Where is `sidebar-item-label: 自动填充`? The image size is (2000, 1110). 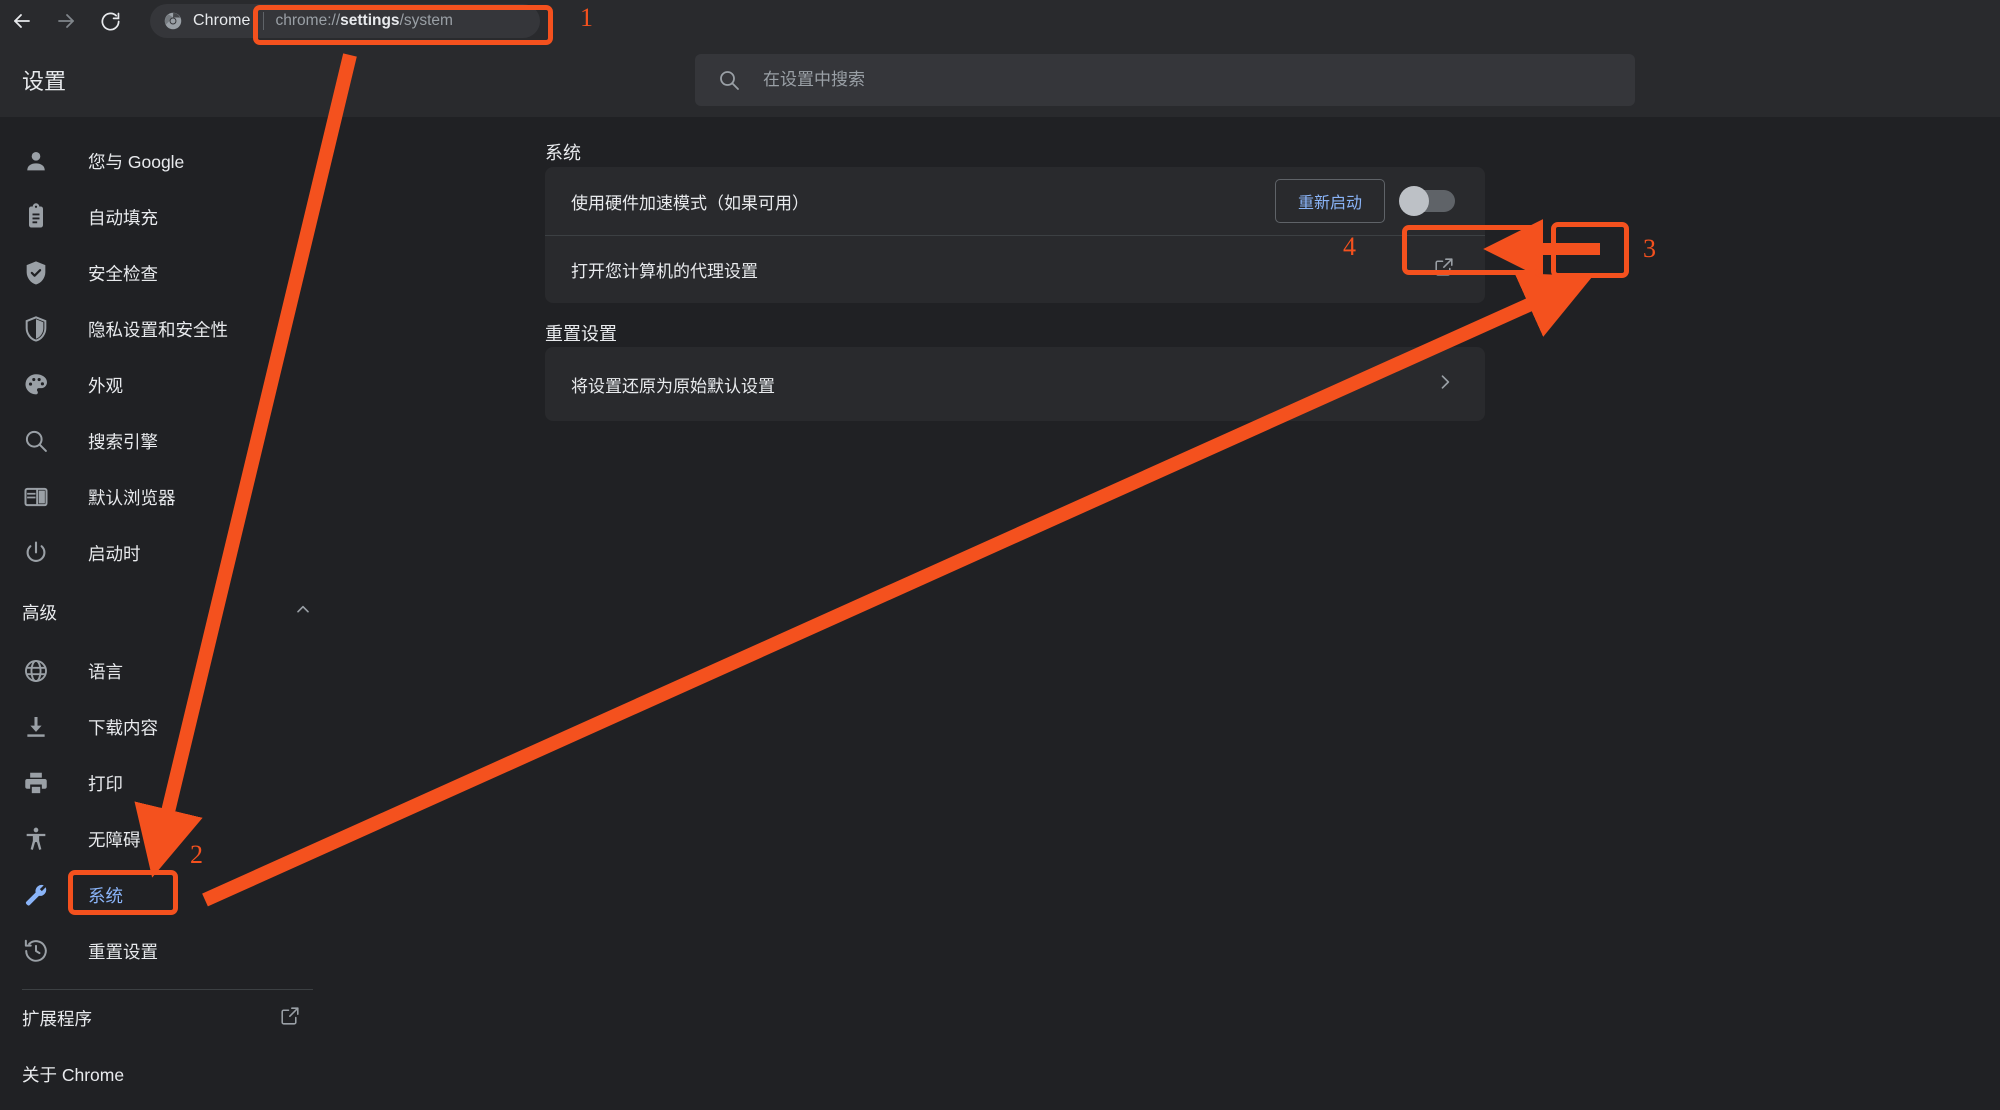
sidebar-item-label: 自动填充 is located at coordinates (123, 217).